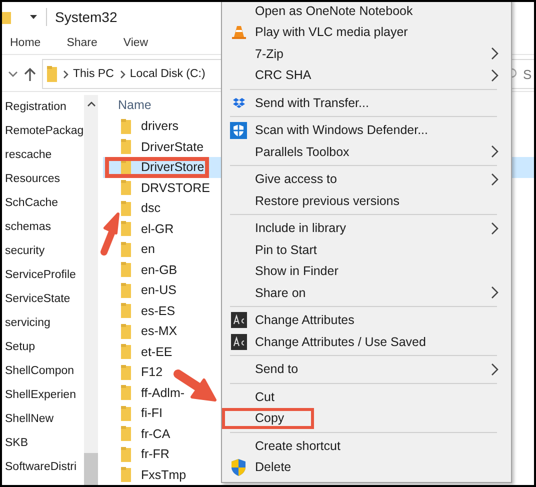 The width and height of the screenshot is (536, 487). What do you see at coordinates (157, 229) in the screenshot?
I see `file-name: el-GR` at bounding box center [157, 229].